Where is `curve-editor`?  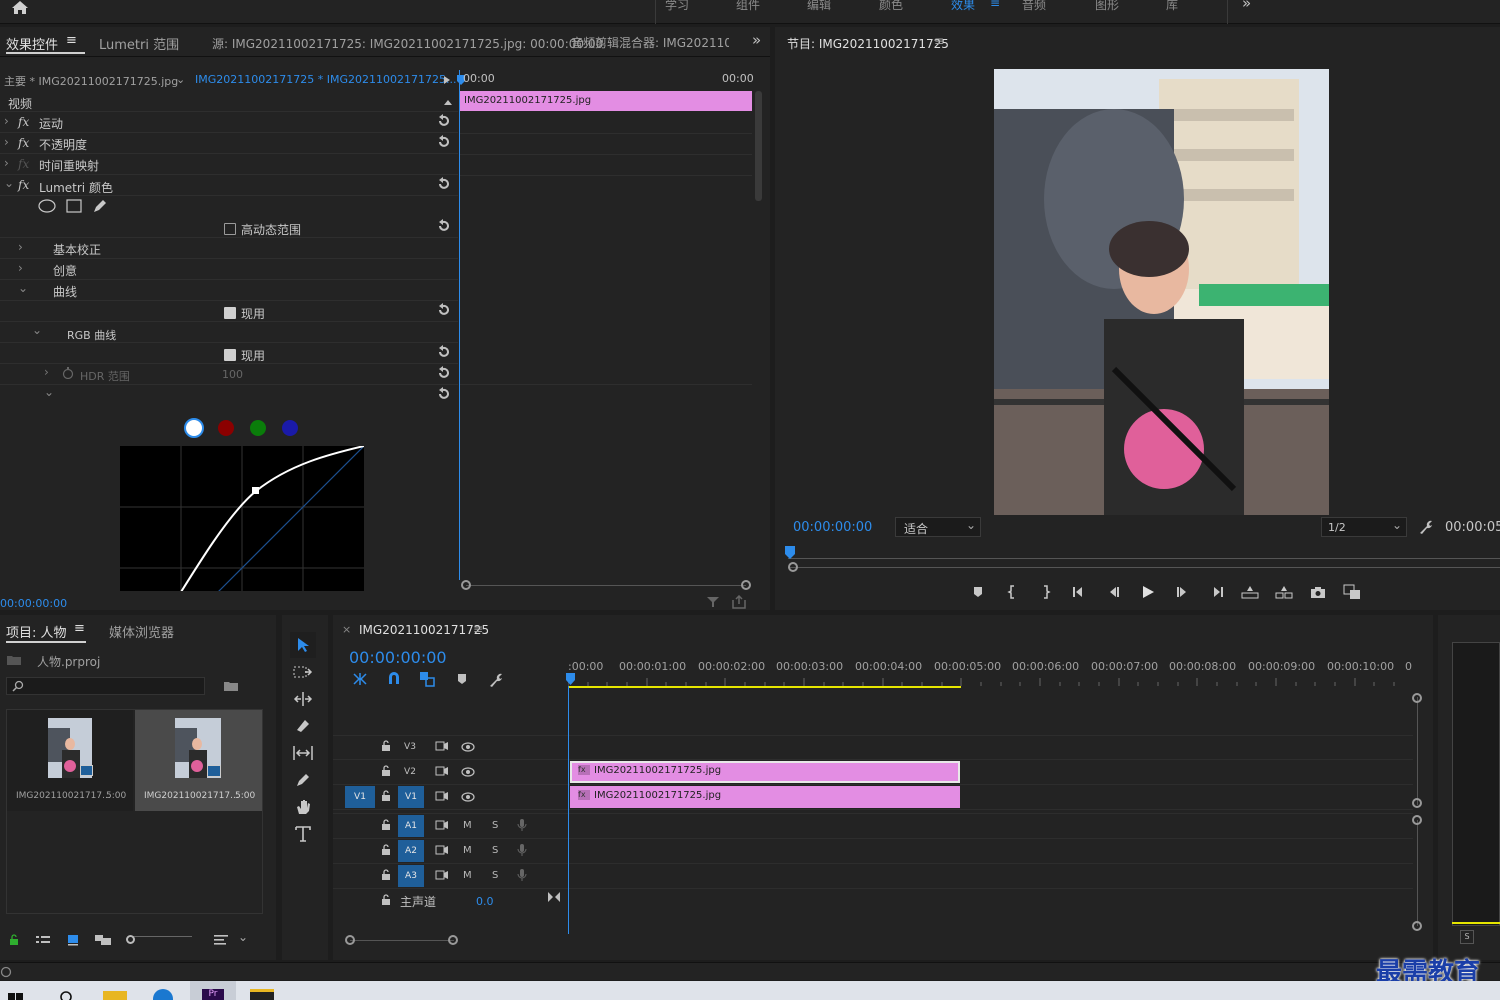
curve-editor is located at coordinates (242, 518).